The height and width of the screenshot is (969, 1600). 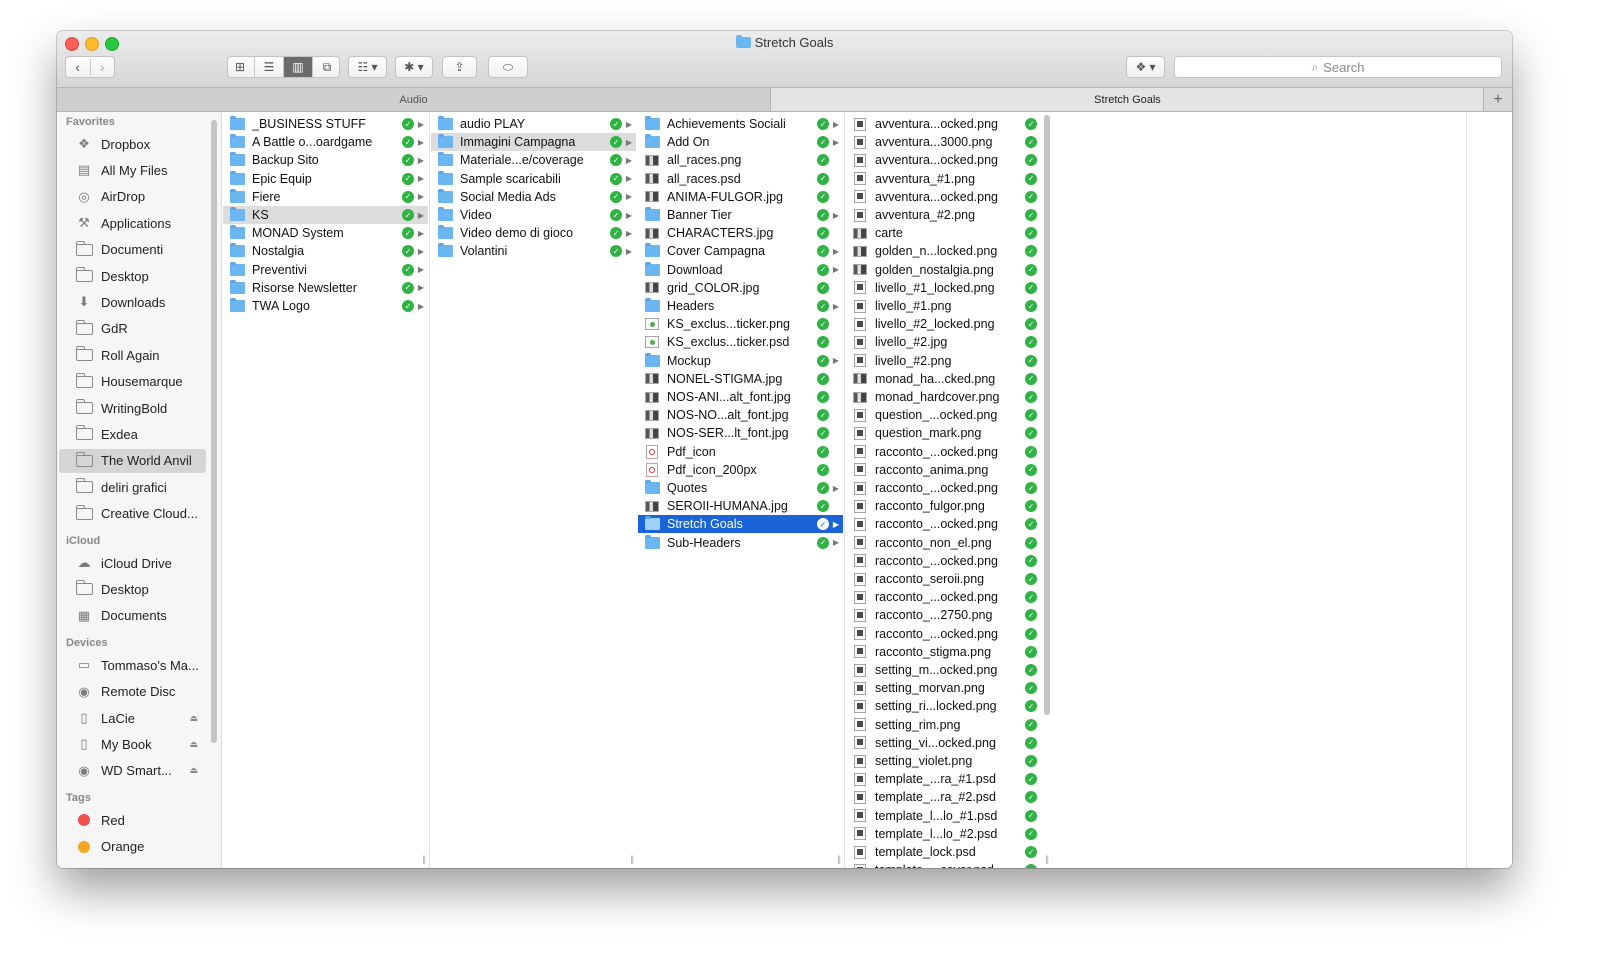 What do you see at coordinates (948, 543) in the screenshot?
I see `file-row: racconto_non_el.png ✓` at bounding box center [948, 543].